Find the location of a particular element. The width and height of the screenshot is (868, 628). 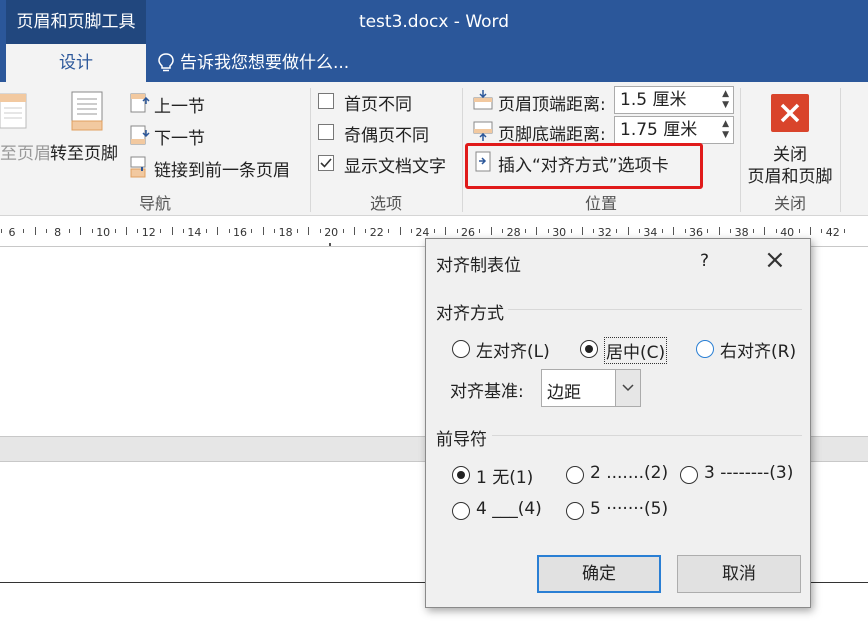

highlight-annotation-box is located at coordinates (584, 166).